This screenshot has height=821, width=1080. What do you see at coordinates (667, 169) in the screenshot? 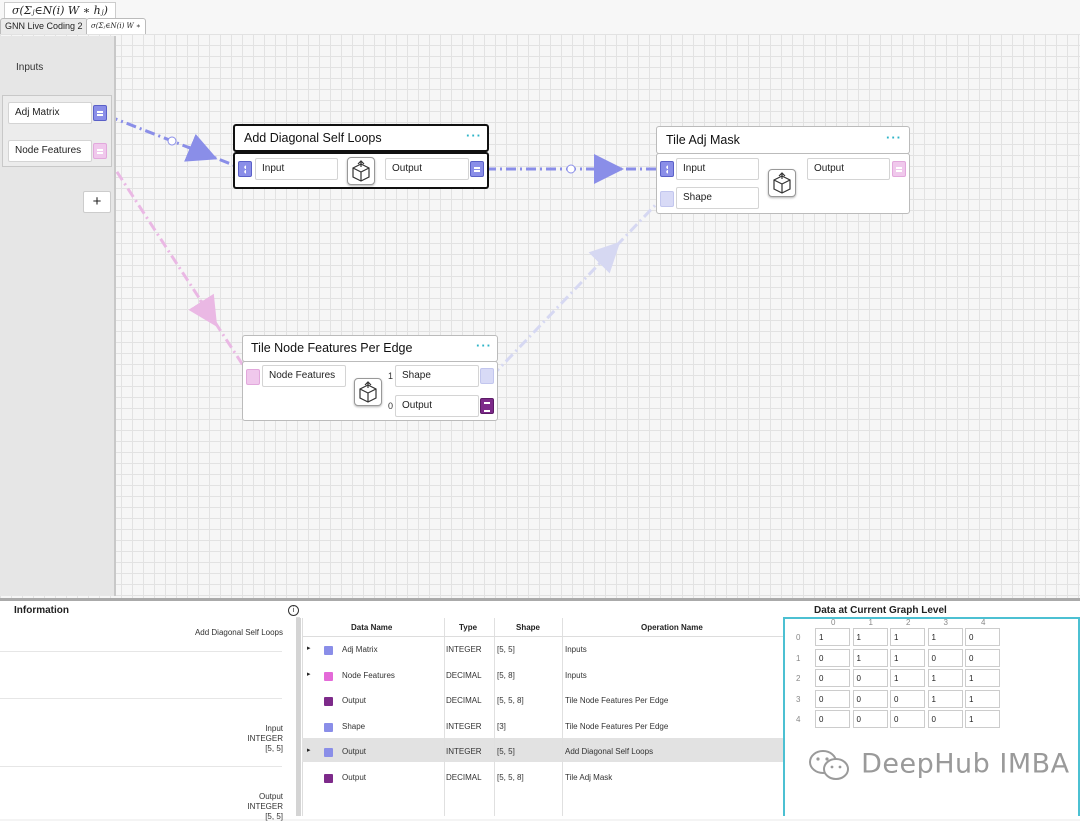
I see `tile-adj-input-port-icon` at bounding box center [667, 169].